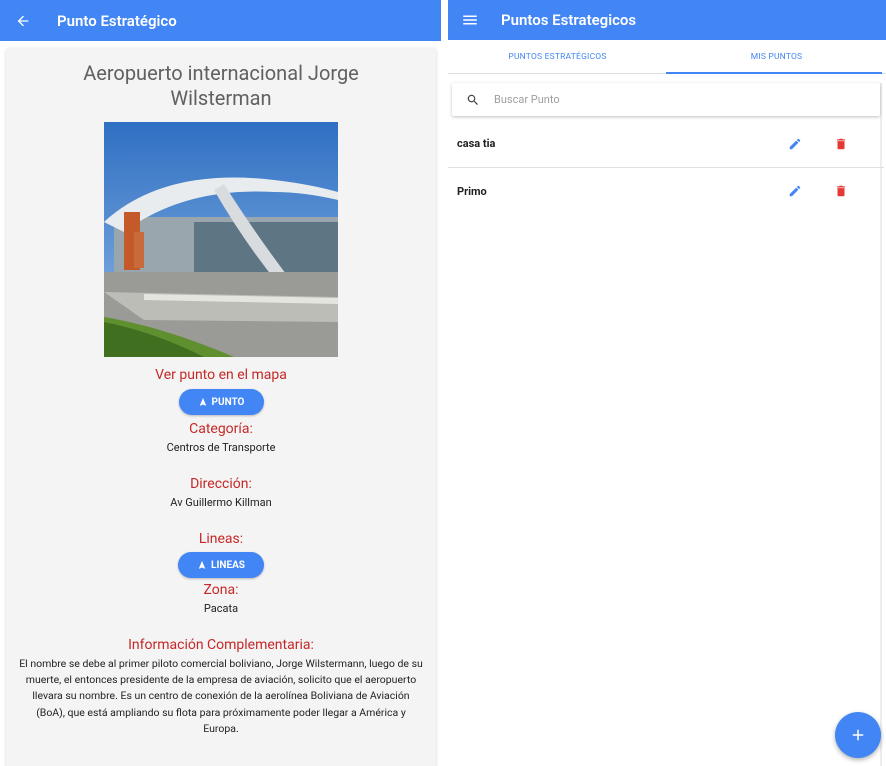 The height and width of the screenshot is (766, 886). What do you see at coordinates (221, 375) in the screenshot?
I see `map-label: Ver punto en el mapa` at bounding box center [221, 375].